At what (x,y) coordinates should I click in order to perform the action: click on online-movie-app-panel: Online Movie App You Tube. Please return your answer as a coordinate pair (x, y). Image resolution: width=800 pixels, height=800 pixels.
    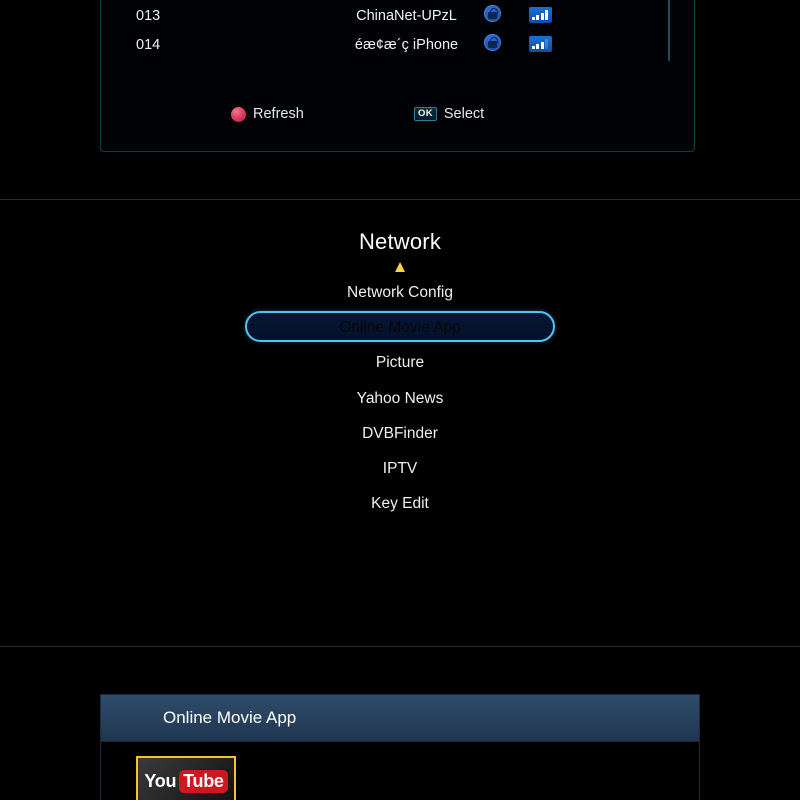
    Looking at the image, I should click on (400, 747).